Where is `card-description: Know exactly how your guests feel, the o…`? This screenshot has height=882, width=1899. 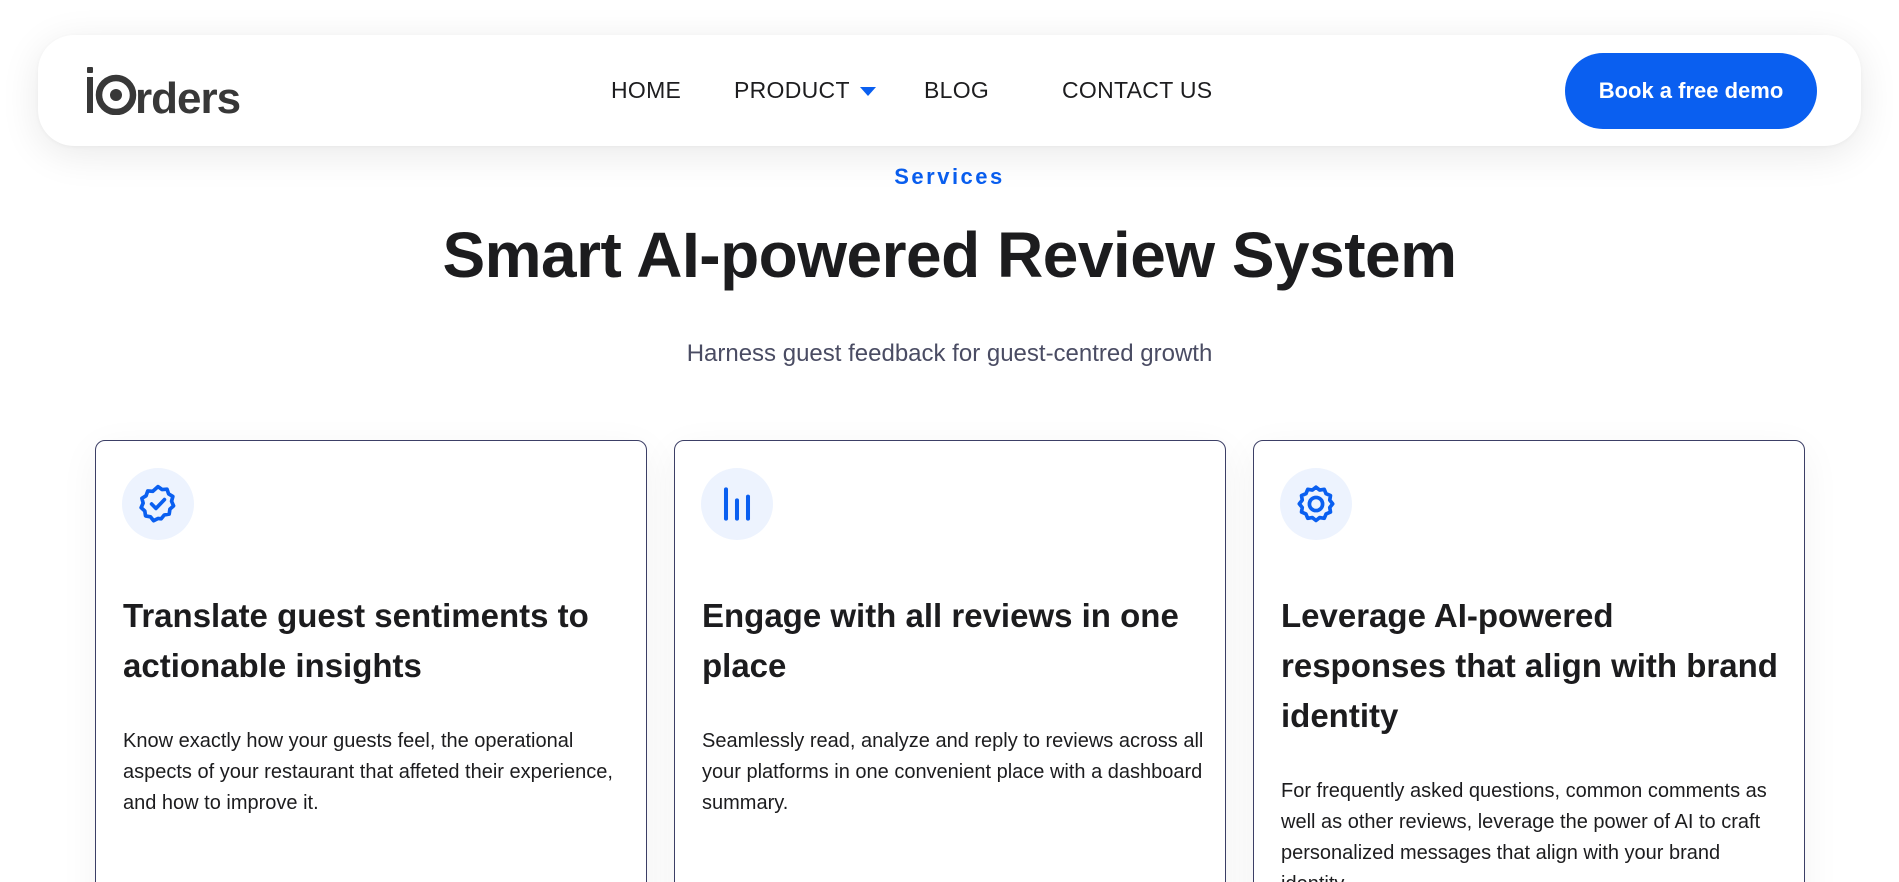
card-description: Know exactly how your guests feel, the o… is located at coordinates (368, 772).